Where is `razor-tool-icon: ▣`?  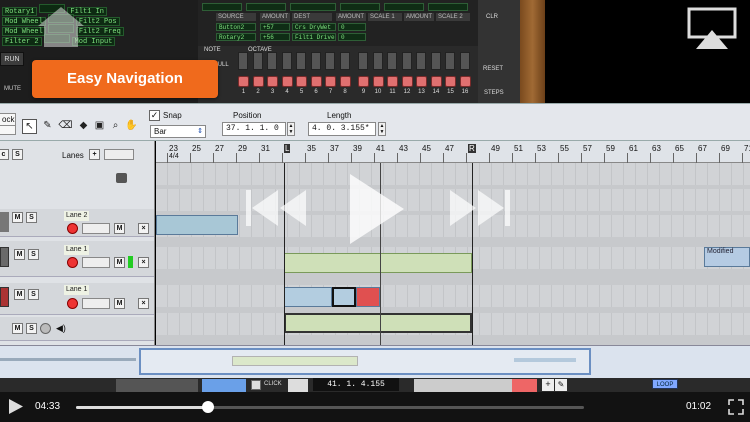 razor-tool-icon: ▣ is located at coordinates (99, 126).